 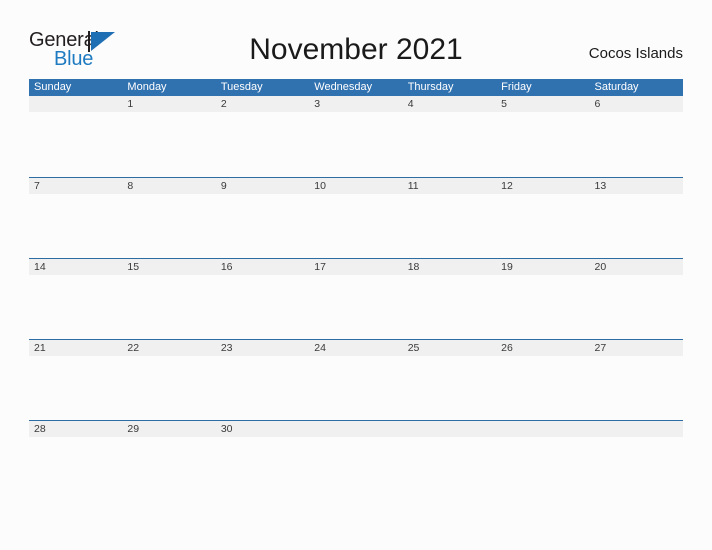 I want to click on day-number: 1, so click(x=168, y=104).